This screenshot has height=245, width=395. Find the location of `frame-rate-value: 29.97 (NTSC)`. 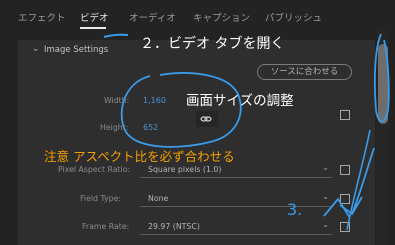

frame-rate-value: 29.97 (NTSC) is located at coordinates (174, 226).